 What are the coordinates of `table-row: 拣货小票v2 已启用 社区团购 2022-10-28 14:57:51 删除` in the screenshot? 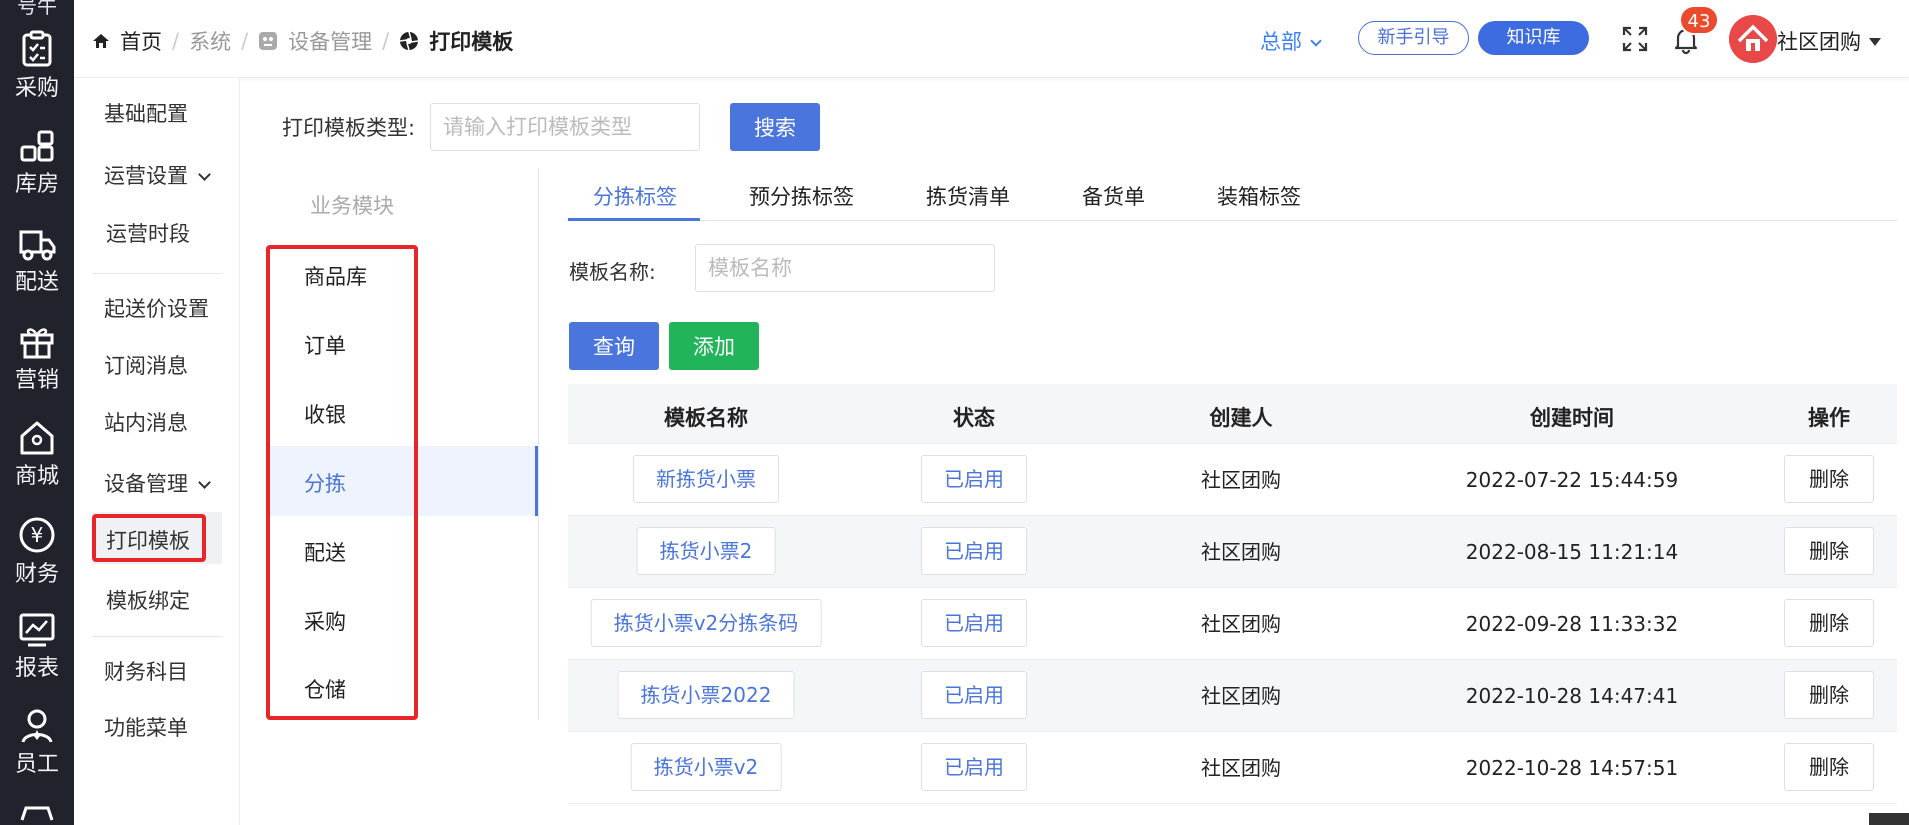 It's located at (1232, 768).